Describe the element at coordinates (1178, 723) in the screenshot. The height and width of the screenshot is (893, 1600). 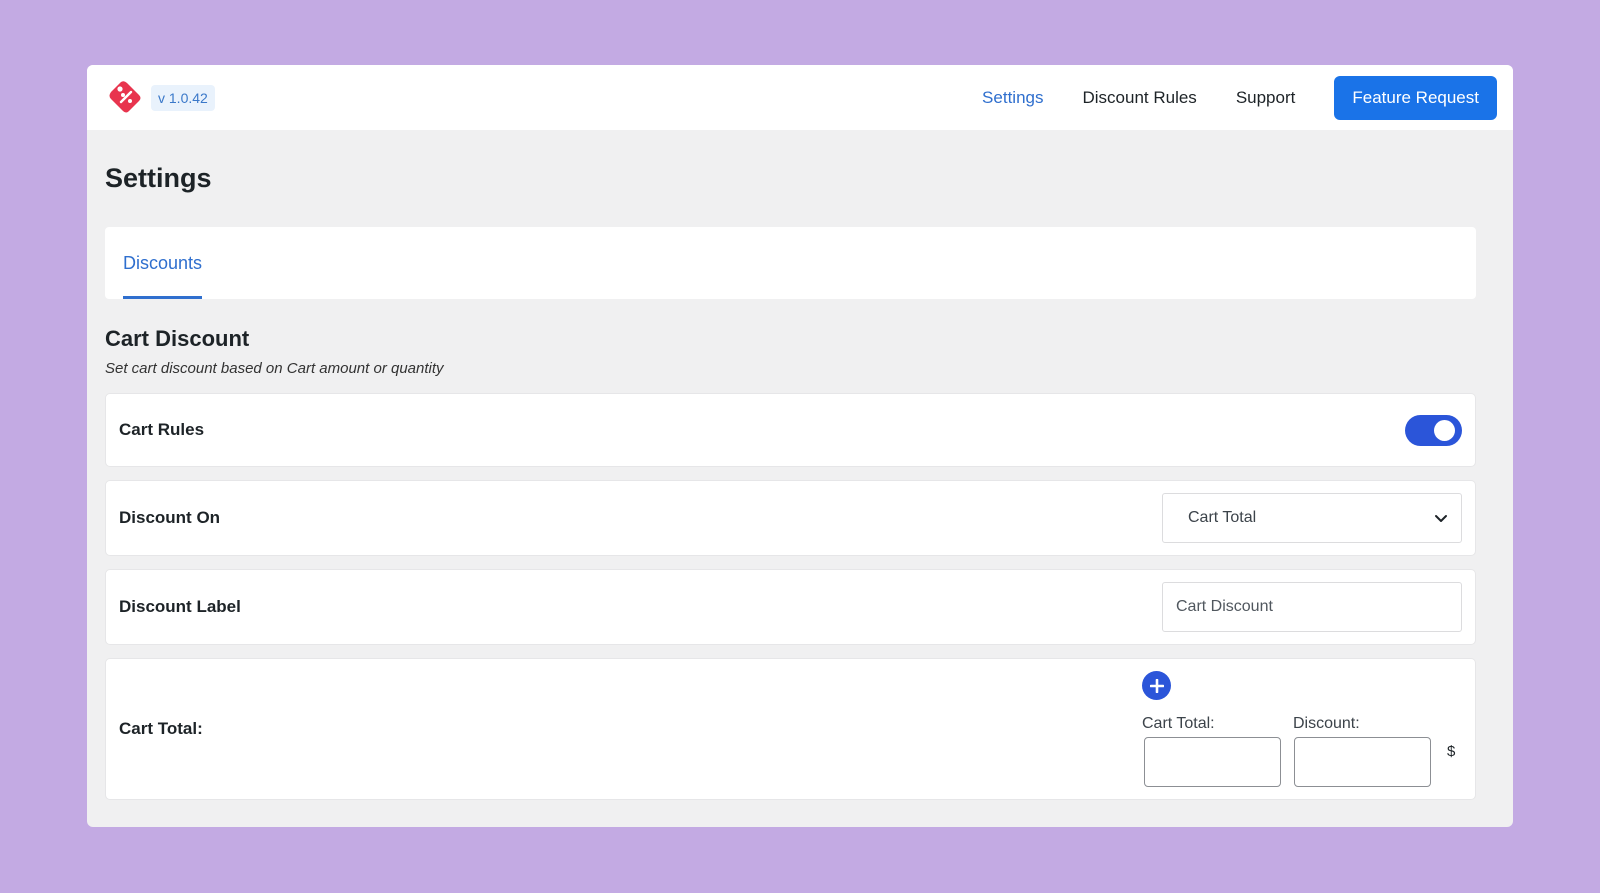
I see `tier-cart-total-label: Cart Total:` at that location.